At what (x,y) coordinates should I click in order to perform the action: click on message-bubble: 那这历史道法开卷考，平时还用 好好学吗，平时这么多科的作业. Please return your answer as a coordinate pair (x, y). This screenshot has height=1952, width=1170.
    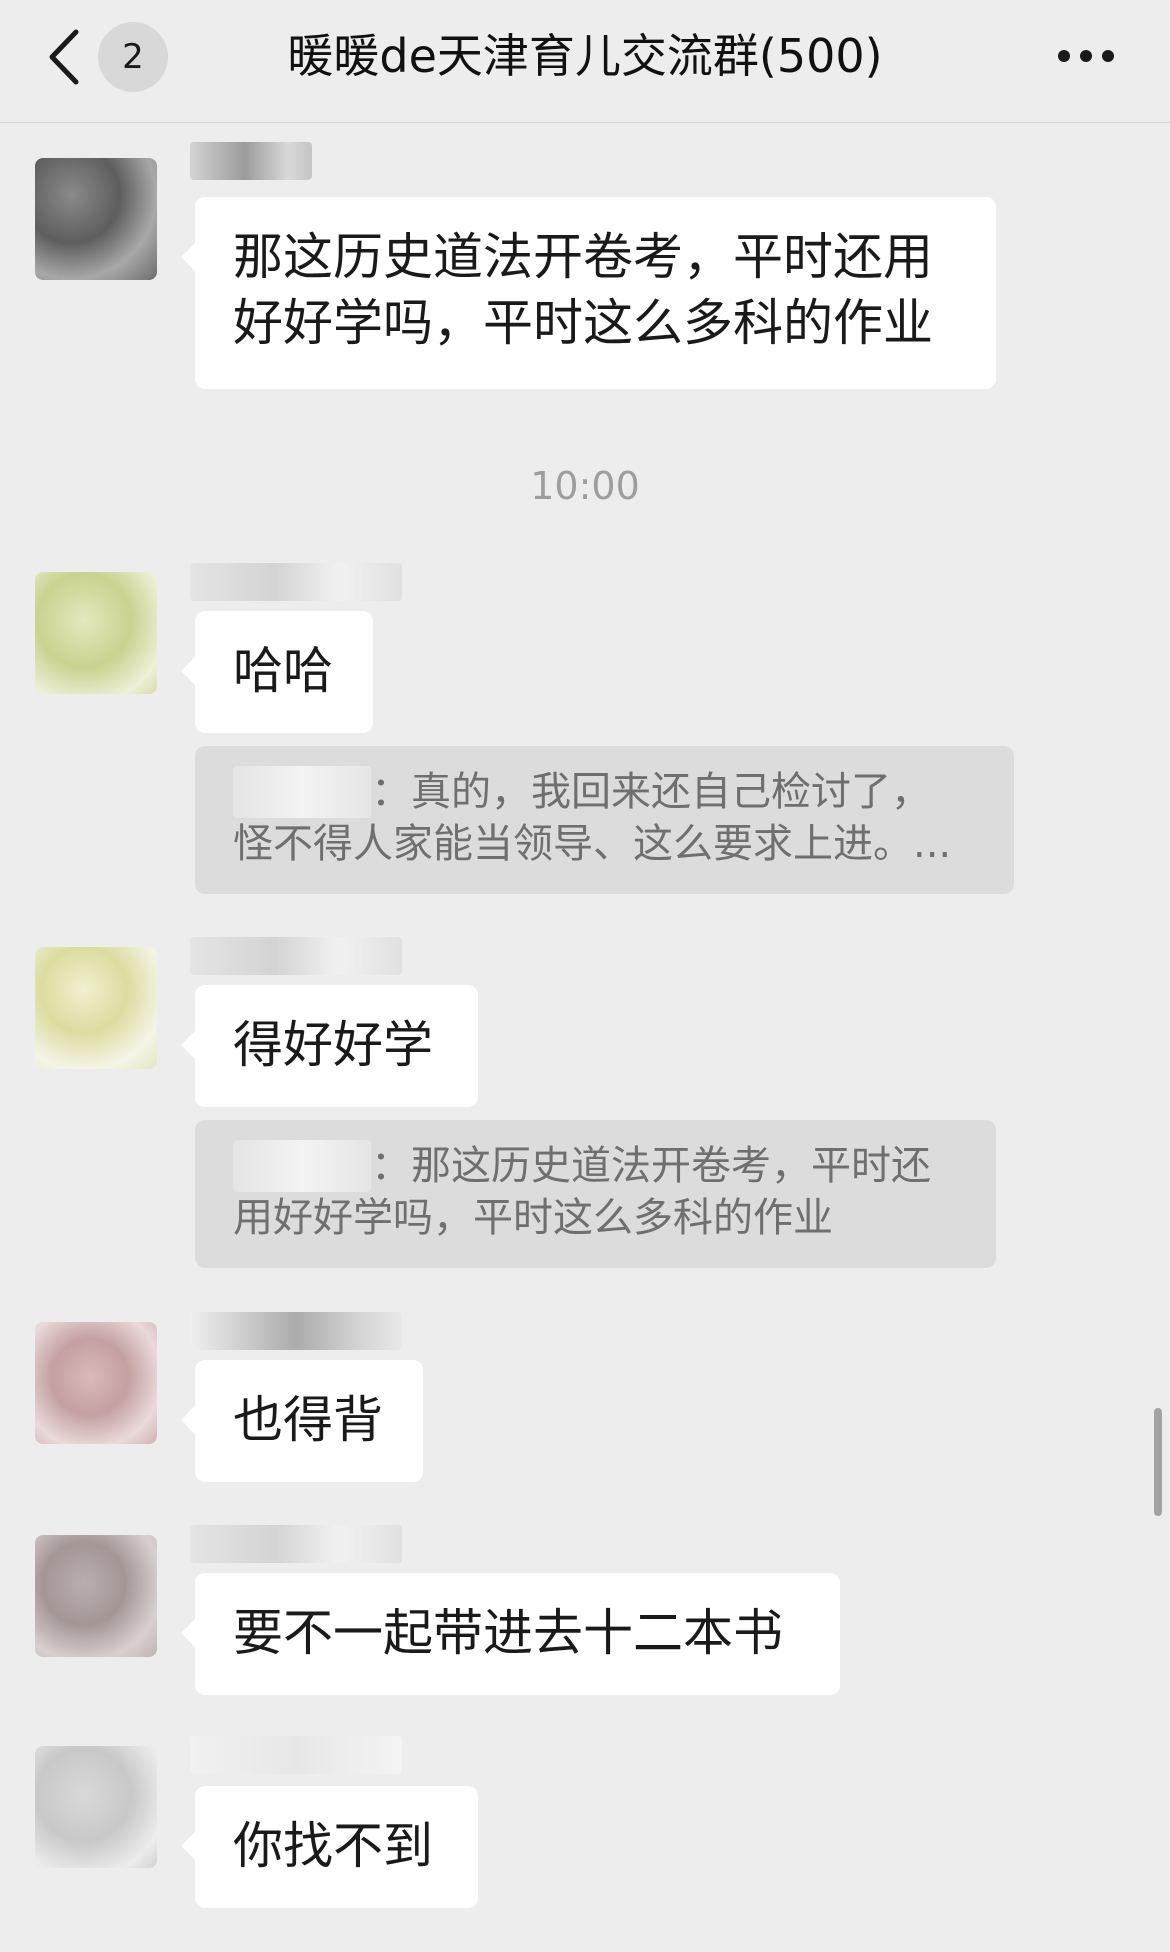
    Looking at the image, I should click on (588, 293).